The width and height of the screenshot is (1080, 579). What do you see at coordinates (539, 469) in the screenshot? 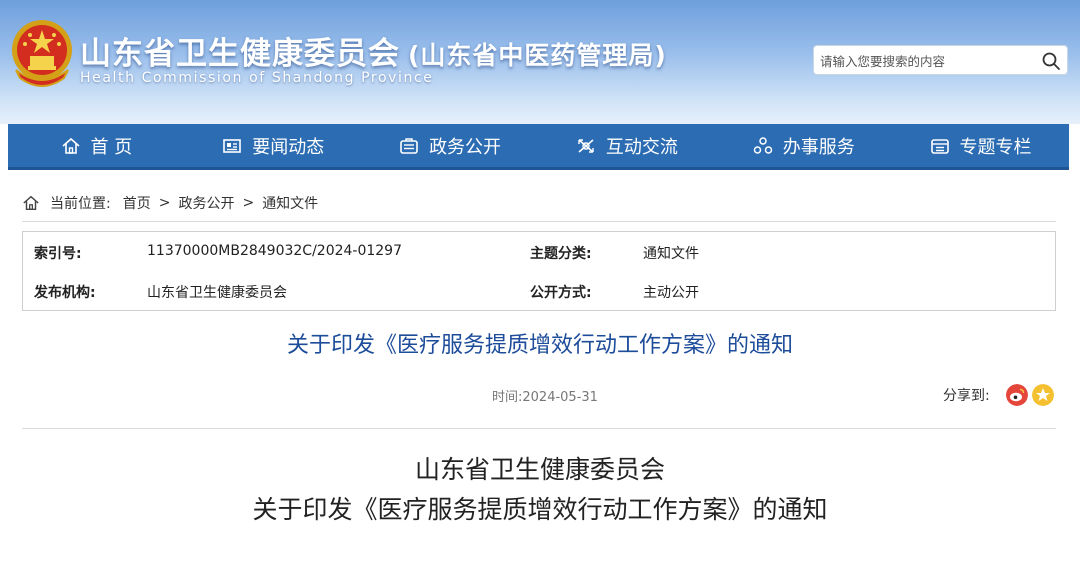
I see `body-heading-line1: 山东省卫生健康委员会` at bounding box center [539, 469].